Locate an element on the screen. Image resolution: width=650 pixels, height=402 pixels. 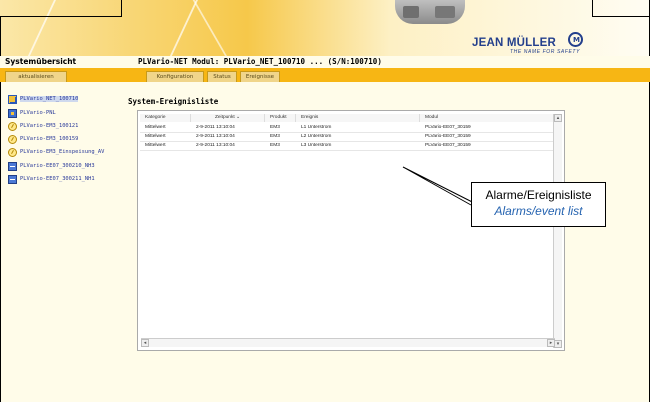
toolbar is located at coordinates (325, 75).